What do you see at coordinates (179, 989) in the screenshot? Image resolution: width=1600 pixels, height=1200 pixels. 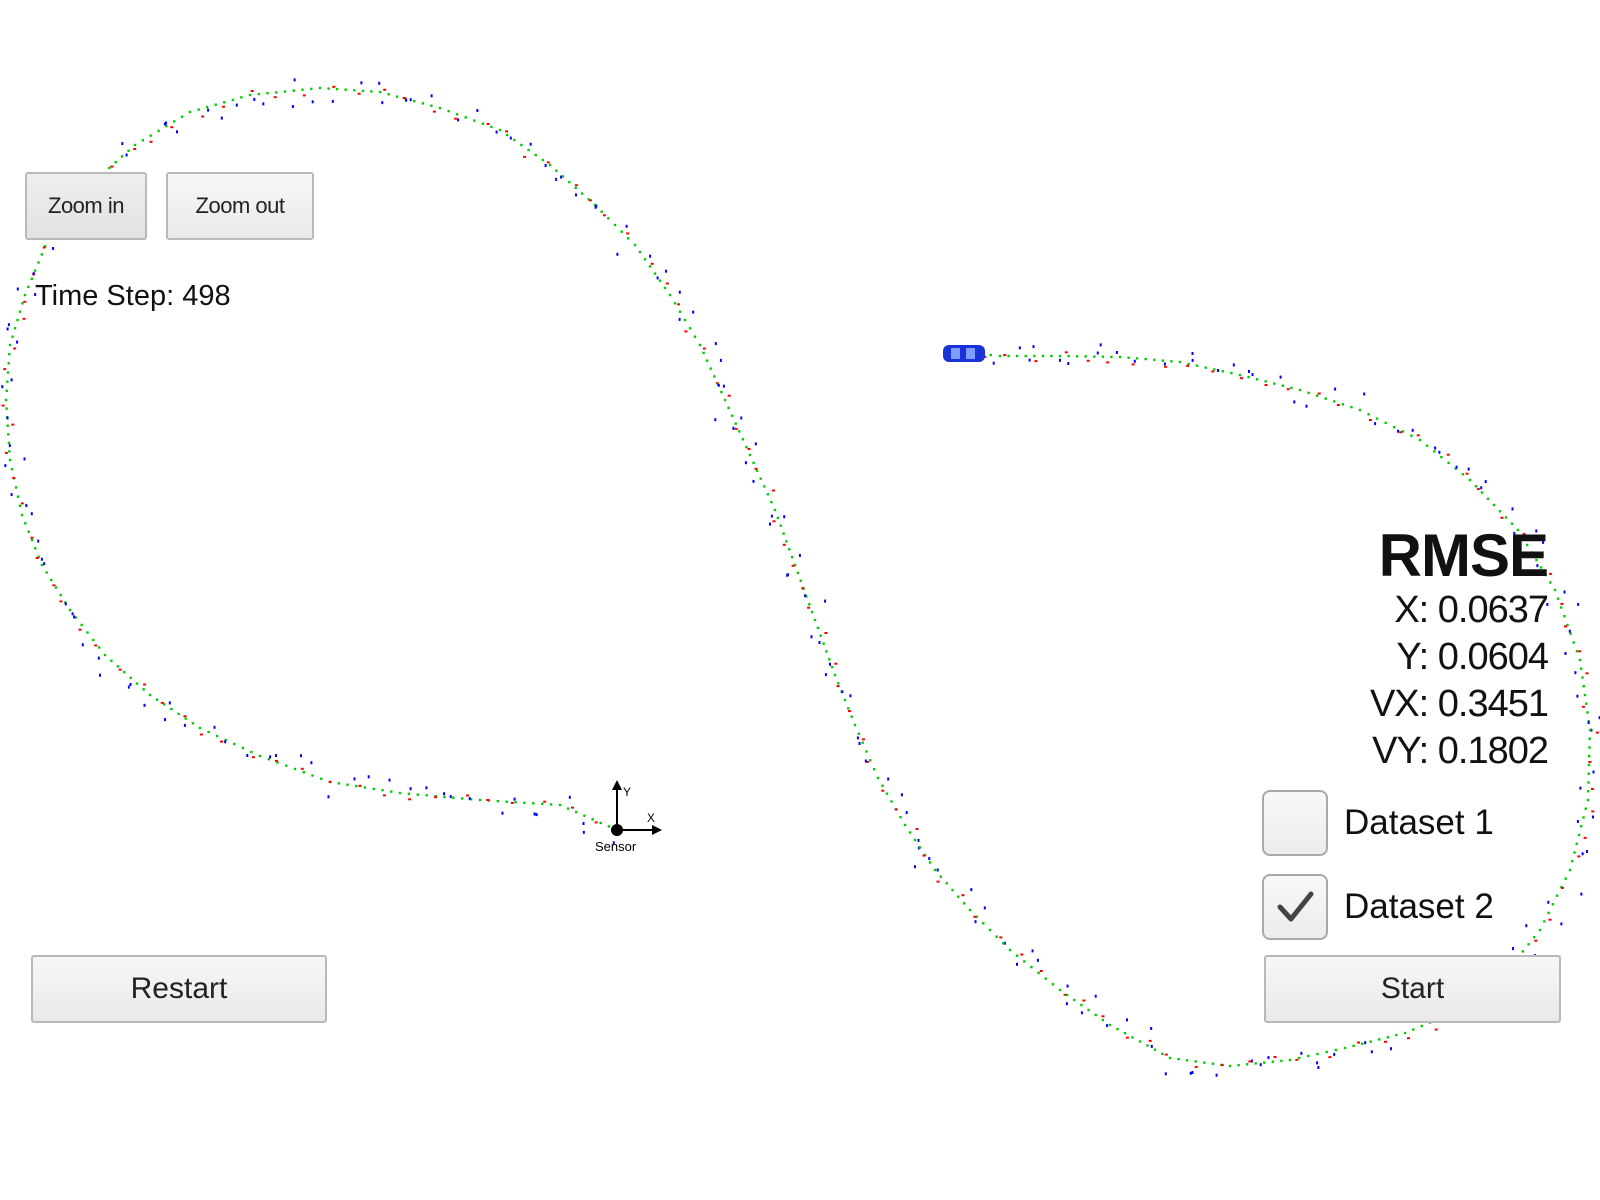 I see `restart-button: Restart` at bounding box center [179, 989].